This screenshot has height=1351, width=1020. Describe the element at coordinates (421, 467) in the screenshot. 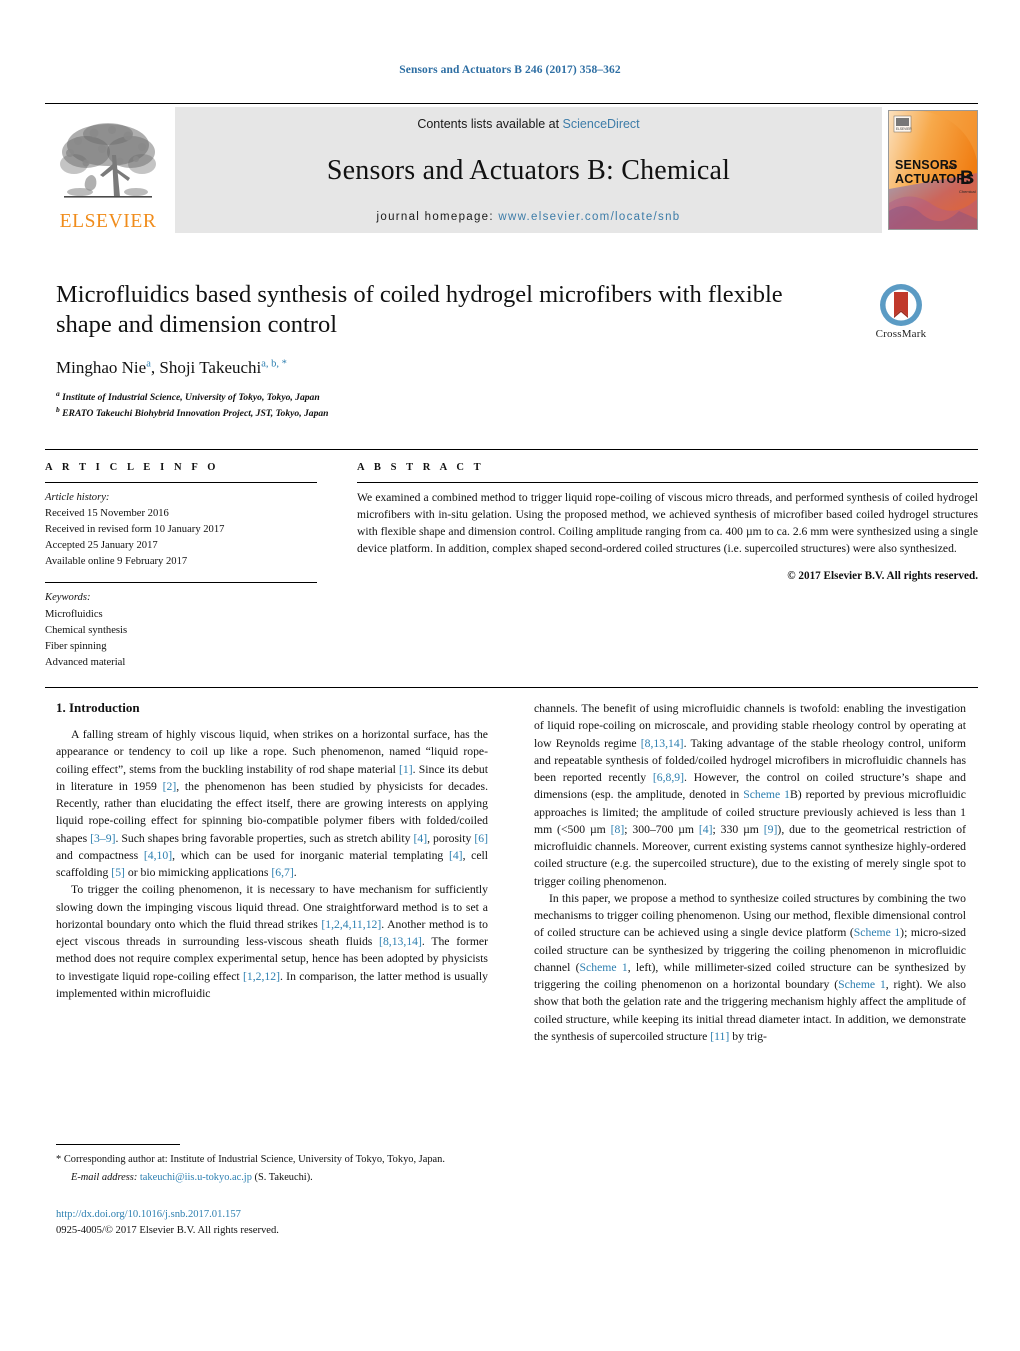

I see `abstract-heading: A B S T R A C T` at that location.